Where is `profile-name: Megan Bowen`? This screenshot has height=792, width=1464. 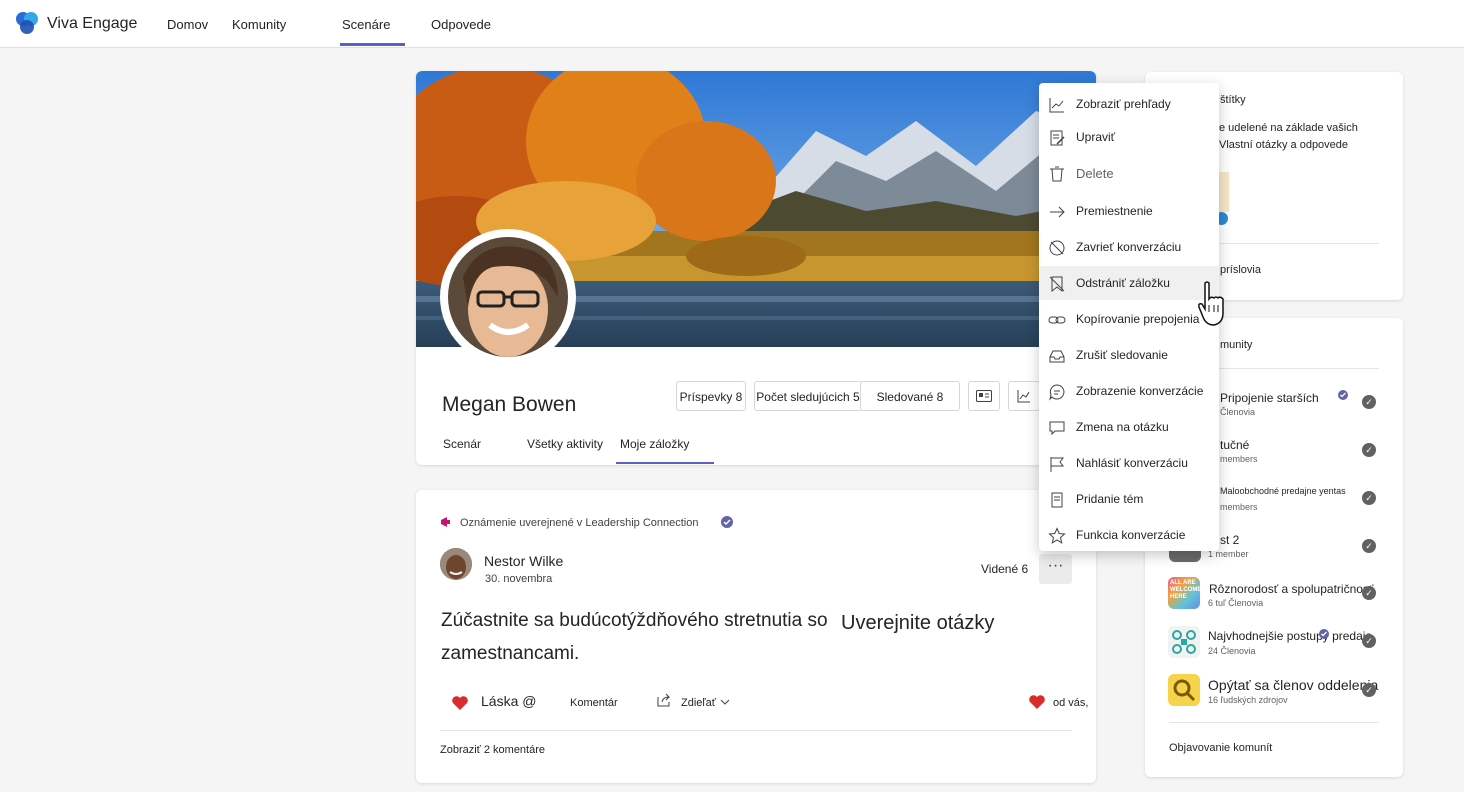 profile-name: Megan Bowen is located at coordinates (509, 404).